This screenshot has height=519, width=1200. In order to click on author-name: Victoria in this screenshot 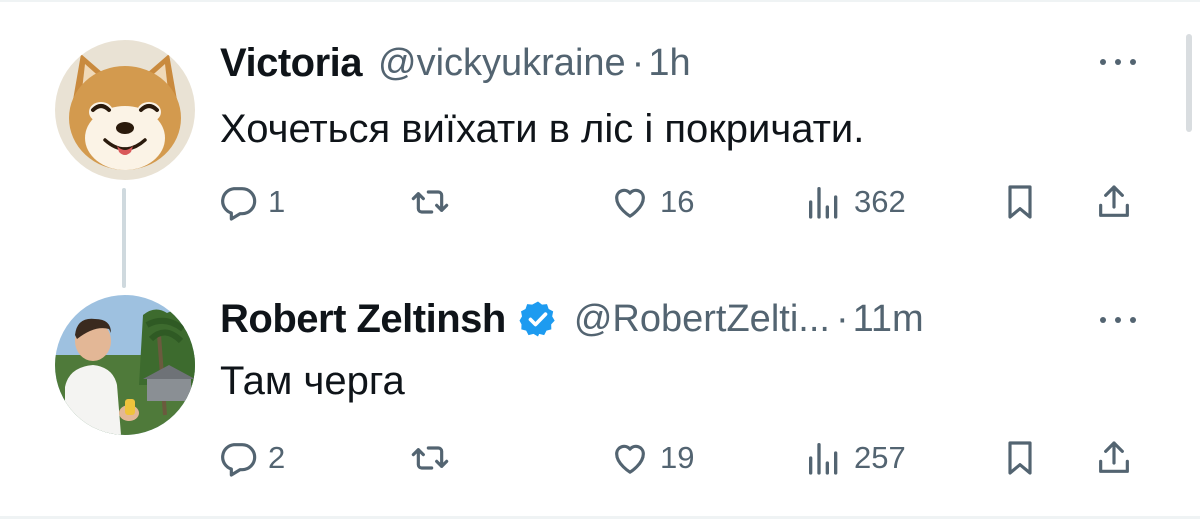, I will do `click(291, 63)`.